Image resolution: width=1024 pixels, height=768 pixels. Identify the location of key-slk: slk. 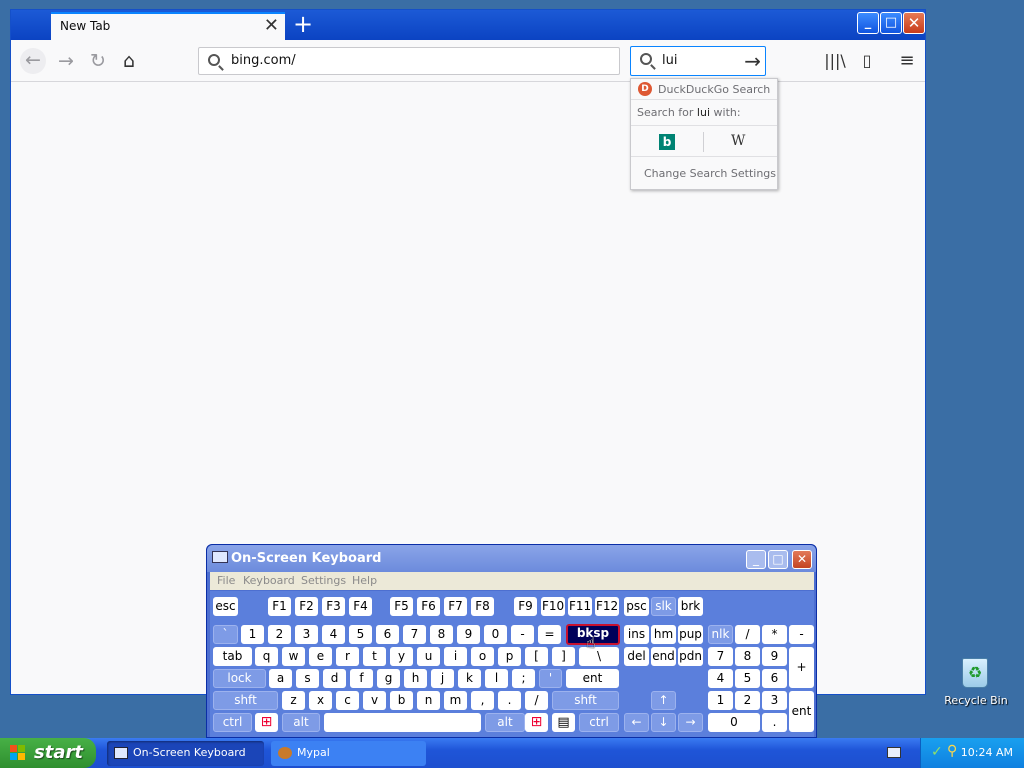
(663, 606).